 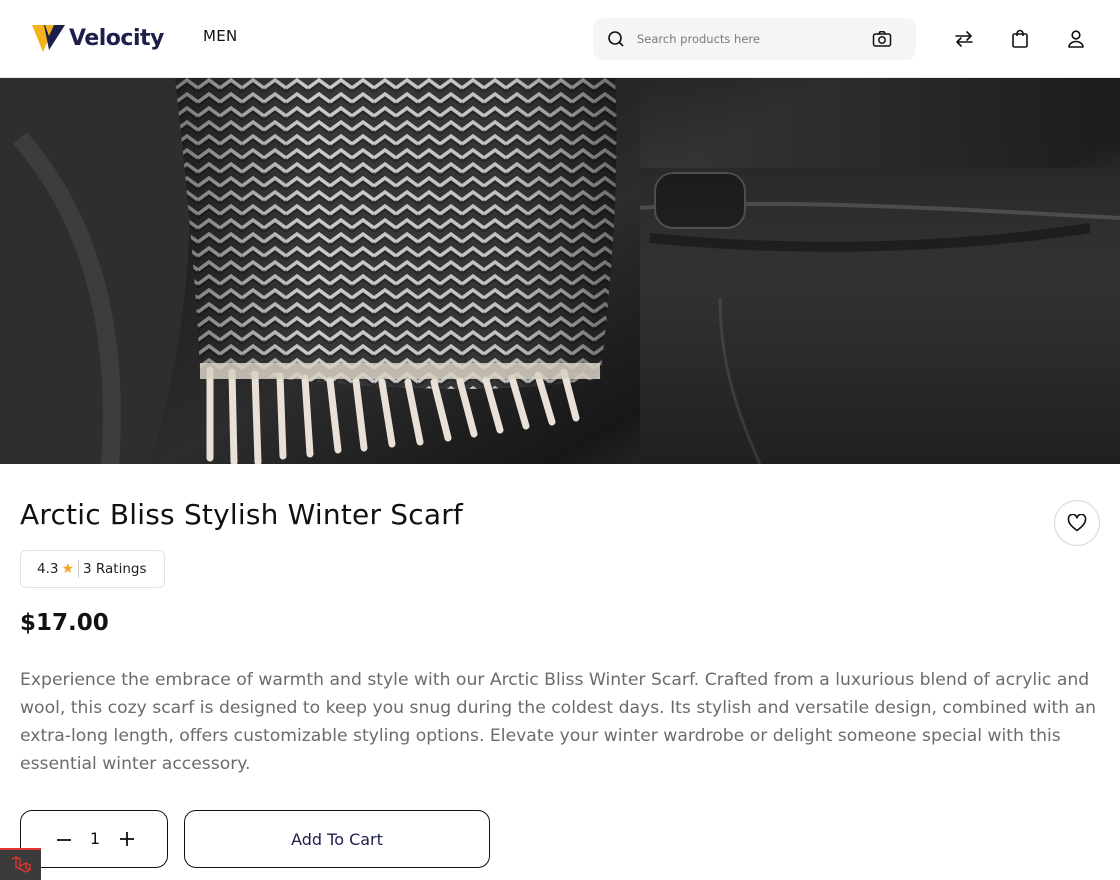 What do you see at coordinates (747, 39) in the screenshot?
I see `search-input` at bounding box center [747, 39].